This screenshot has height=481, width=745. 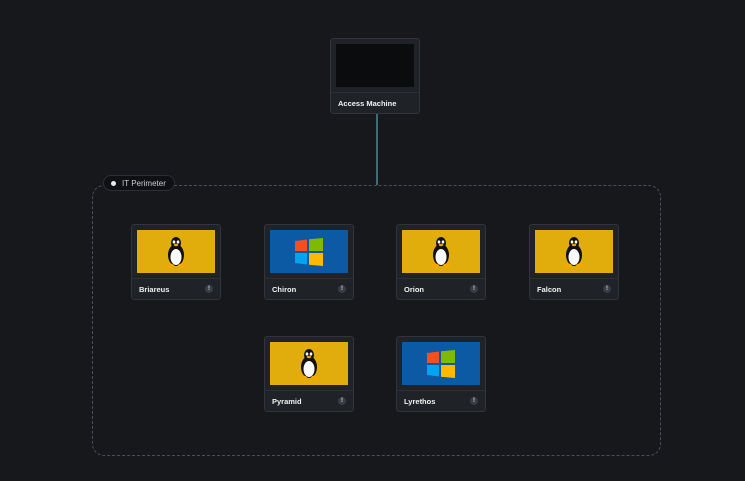 What do you see at coordinates (420, 401) in the screenshot?
I see `machine-name: Lyrethos` at bounding box center [420, 401].